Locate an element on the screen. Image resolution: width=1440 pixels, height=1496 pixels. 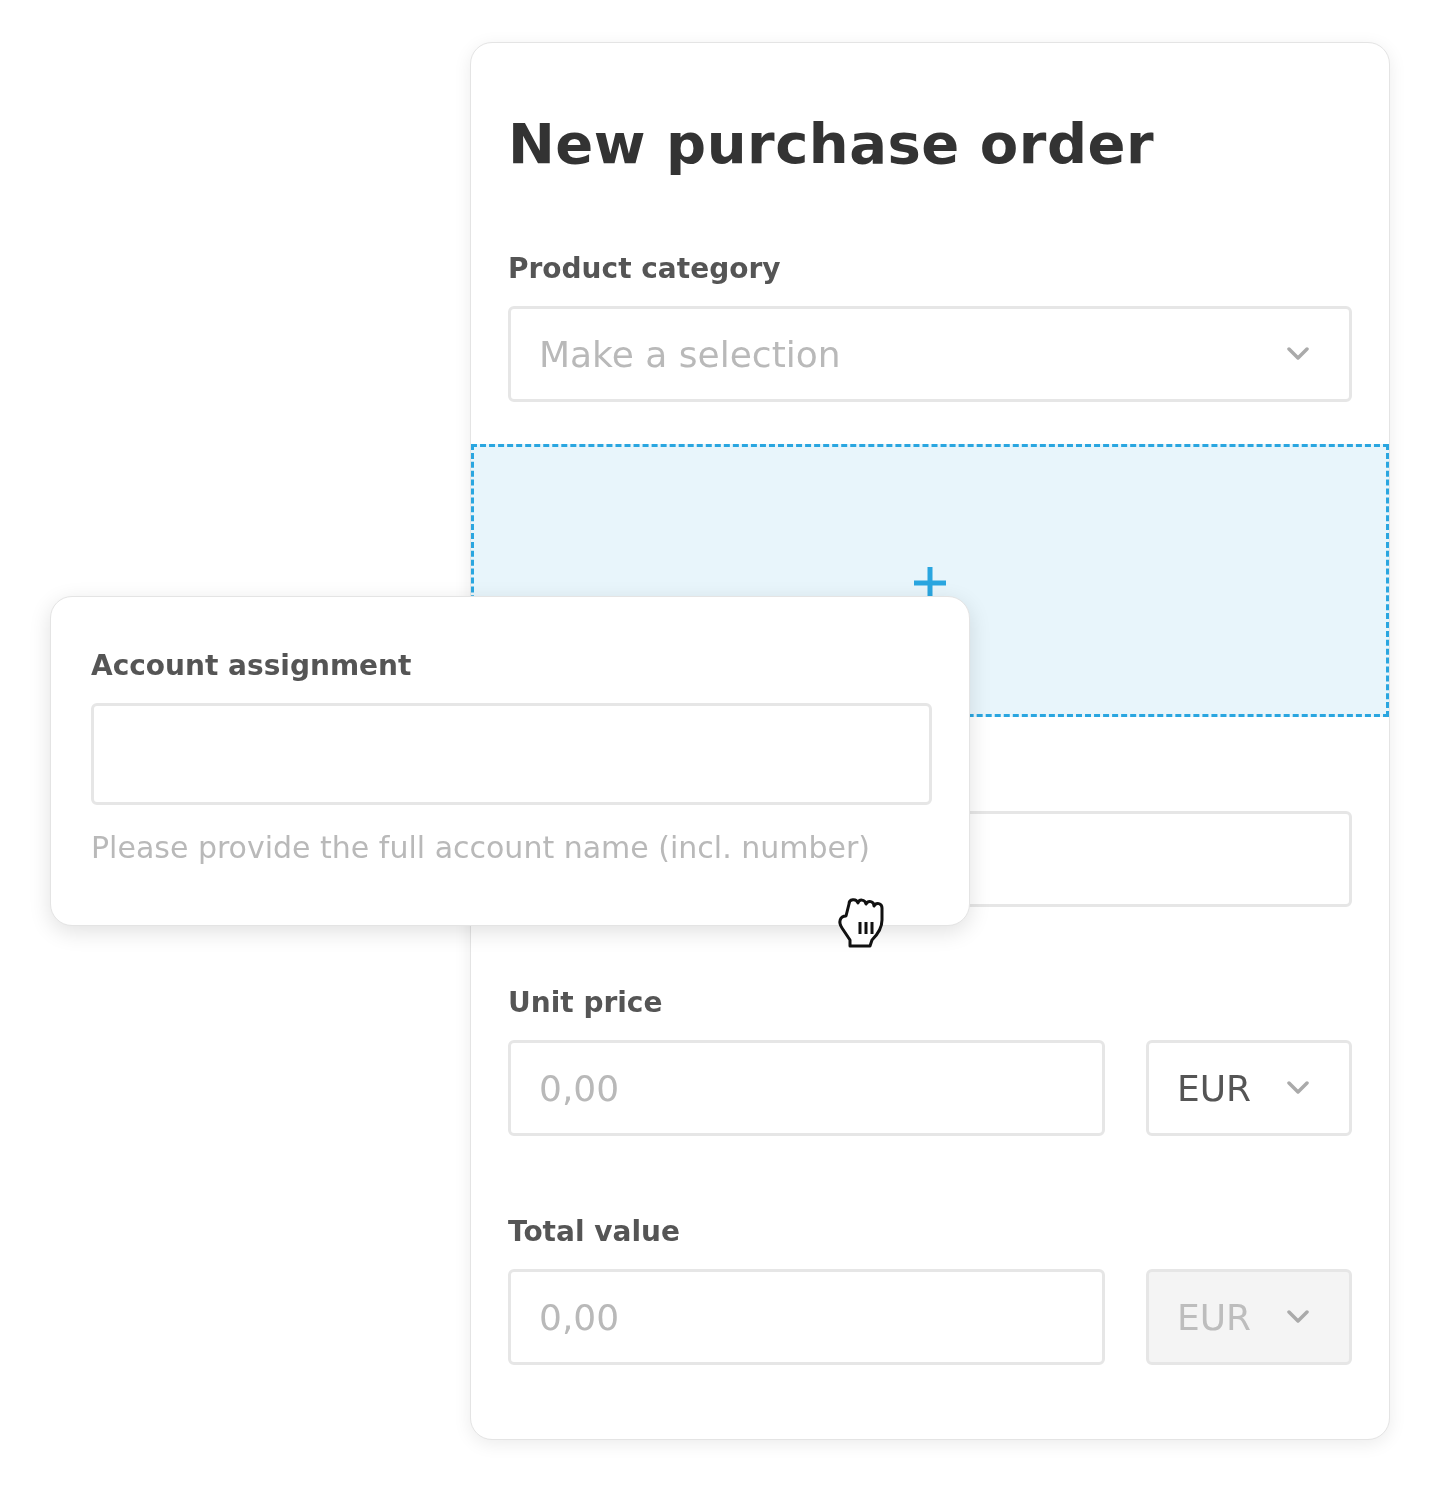
field-label: Unit price is located at coordinates (585, 1003).